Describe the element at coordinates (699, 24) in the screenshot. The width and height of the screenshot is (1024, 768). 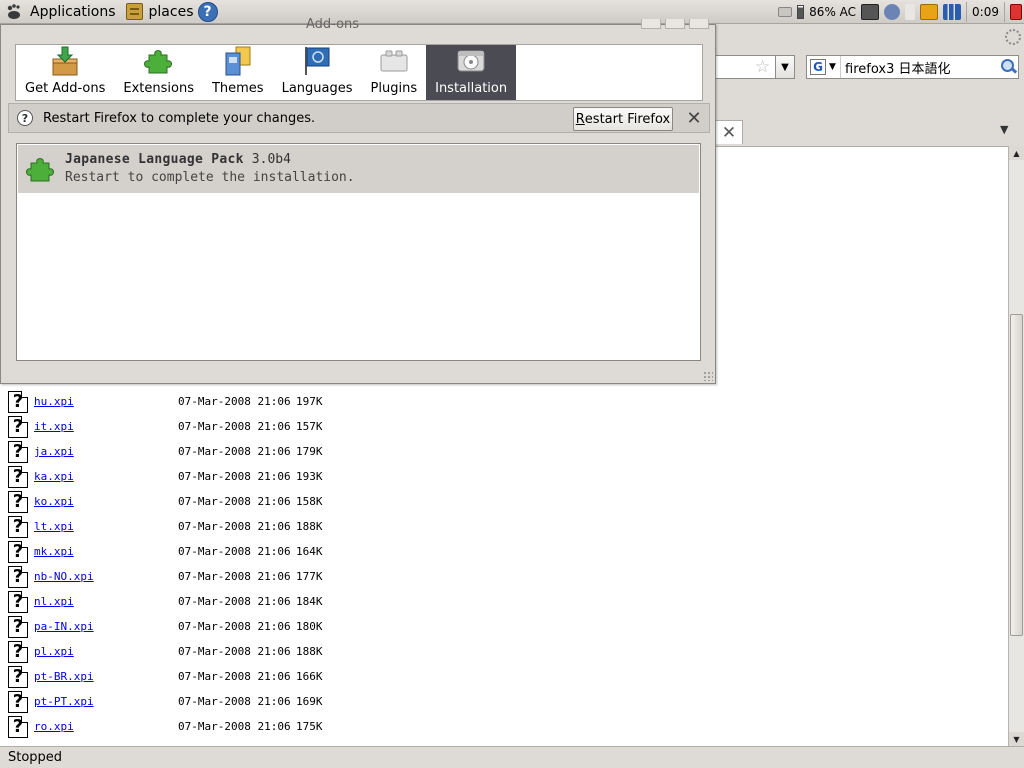
I see `close-window-button` at that location.